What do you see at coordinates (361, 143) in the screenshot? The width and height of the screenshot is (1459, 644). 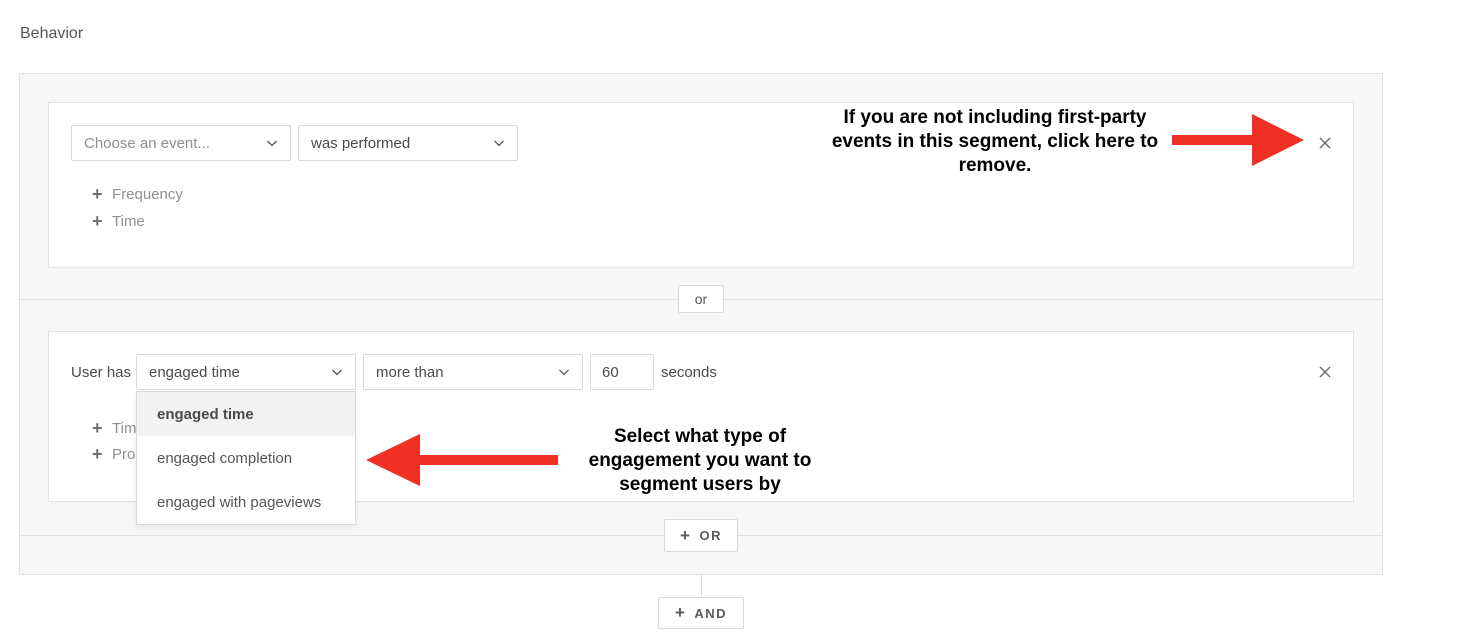 I see `operator-select-value: was performed` at bounding box center [361, 143].